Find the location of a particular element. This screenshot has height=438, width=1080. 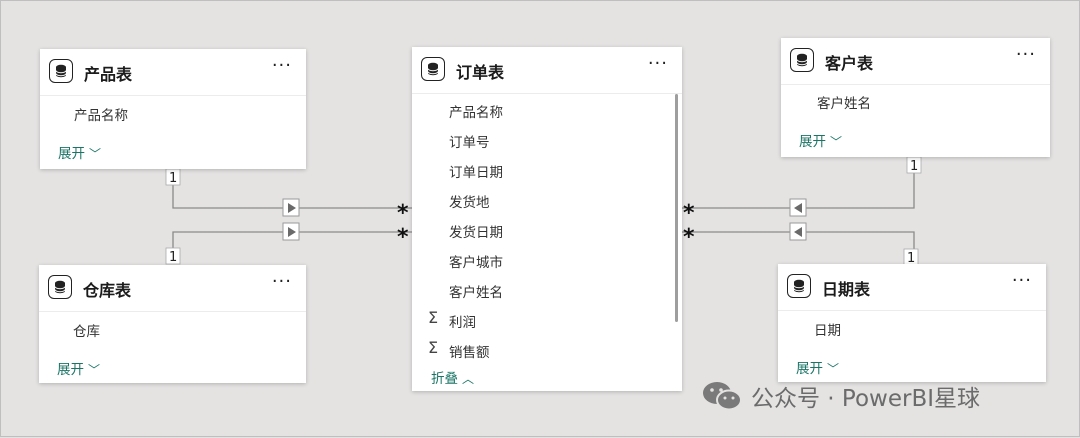

cardinality-one-product: 1 is located at coordinates (173, 178).